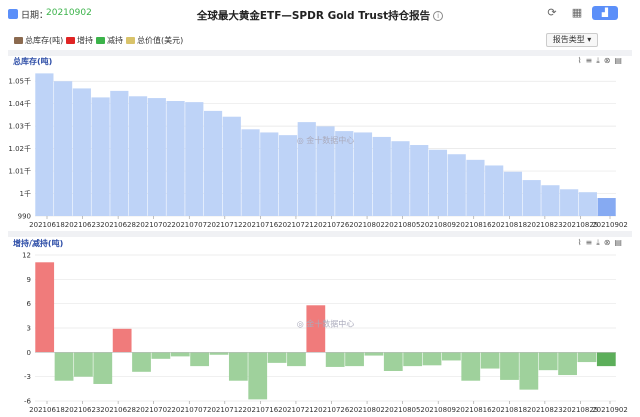  Describe the element at coordinates (29, 304) in the screenshot. I see `y-tick-label: 6` at that location.